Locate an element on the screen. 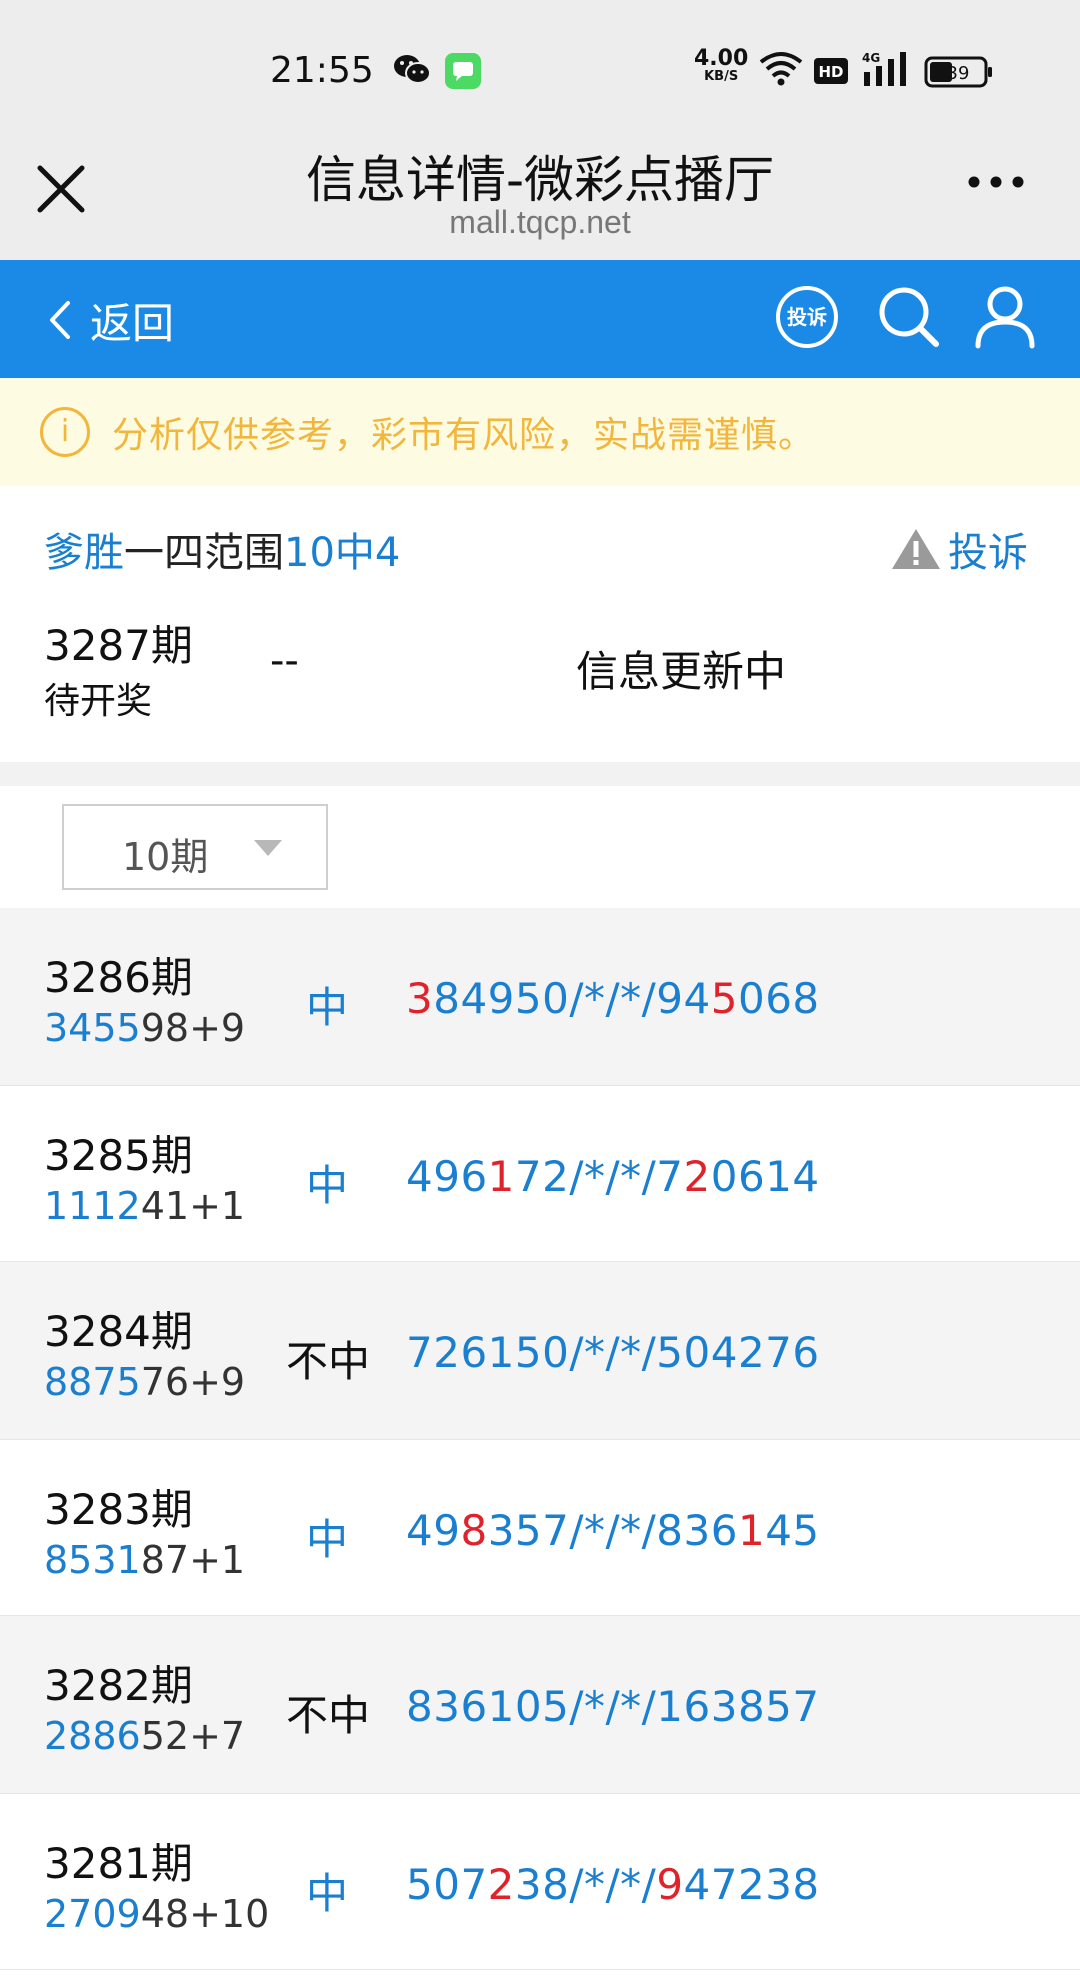  row-code-rest: 41+1 is located at coordinates (193, 1206).